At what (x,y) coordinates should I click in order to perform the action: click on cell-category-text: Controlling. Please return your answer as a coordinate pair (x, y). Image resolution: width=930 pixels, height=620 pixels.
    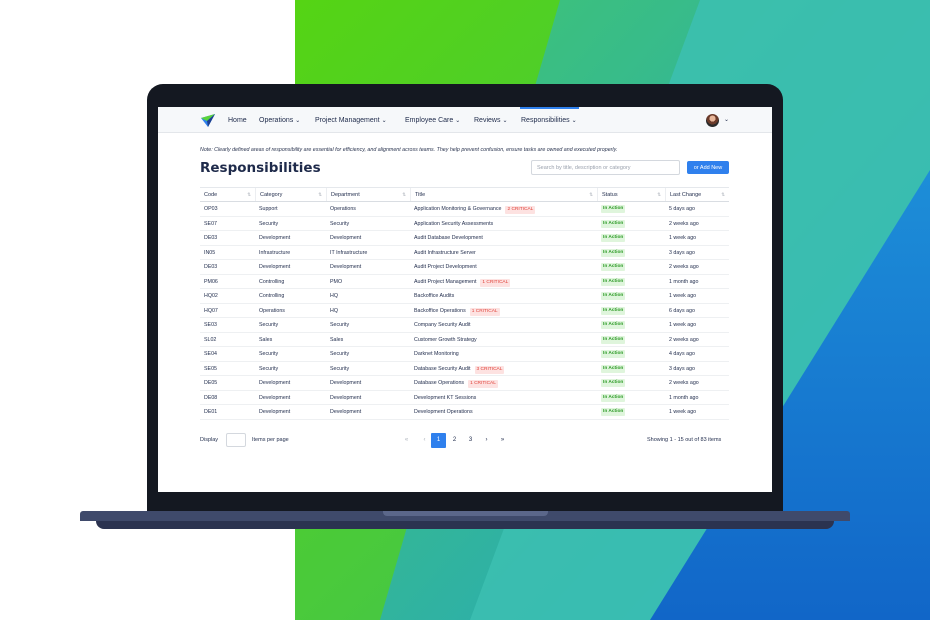
    Looking at the image, I should click on (272, 296).